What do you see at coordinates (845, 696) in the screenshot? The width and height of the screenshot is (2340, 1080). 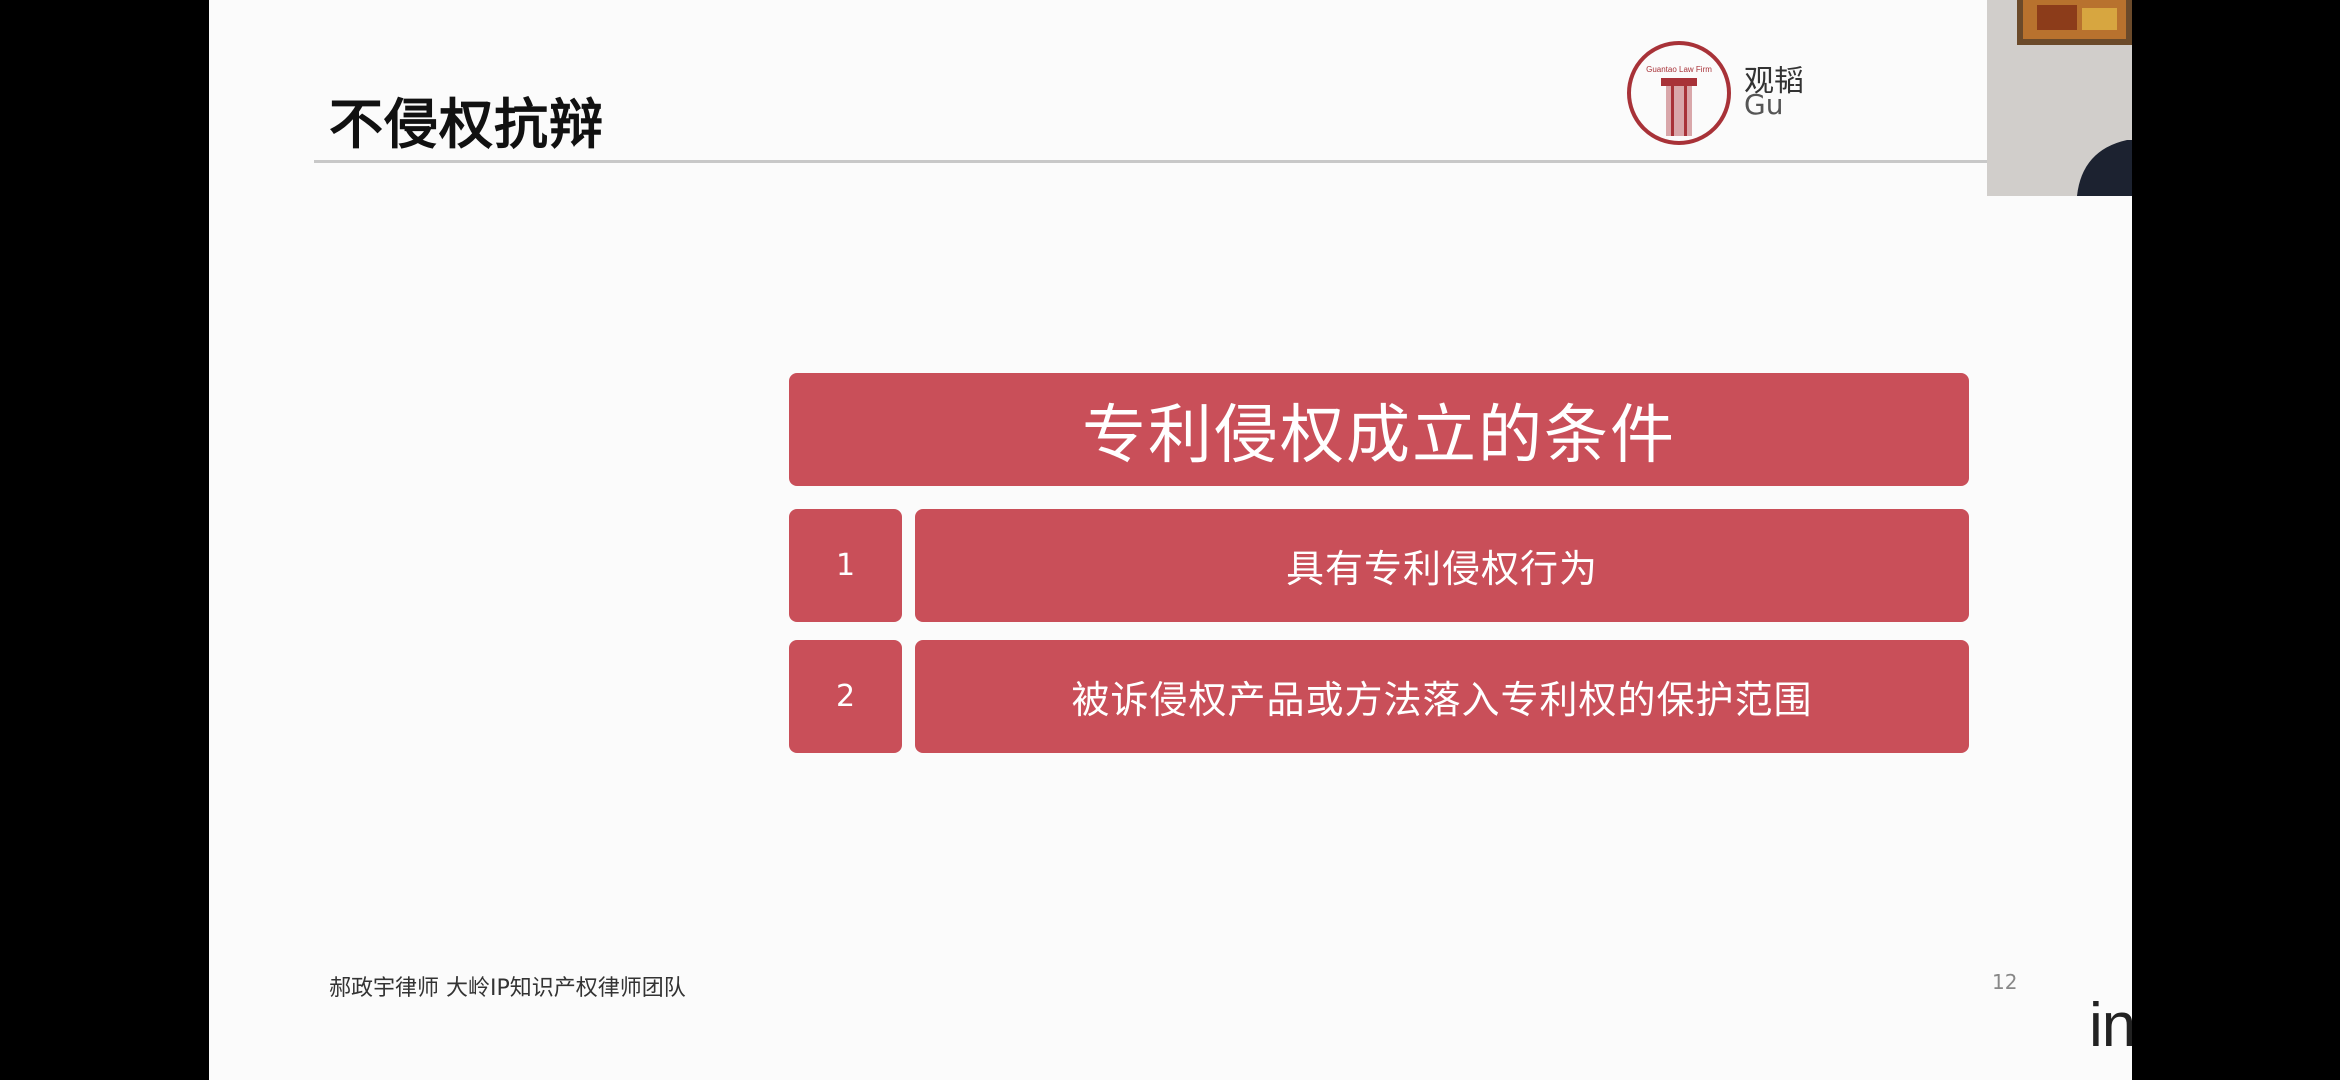 I see `row-number-2: 2` at bounding box center [845, 696].